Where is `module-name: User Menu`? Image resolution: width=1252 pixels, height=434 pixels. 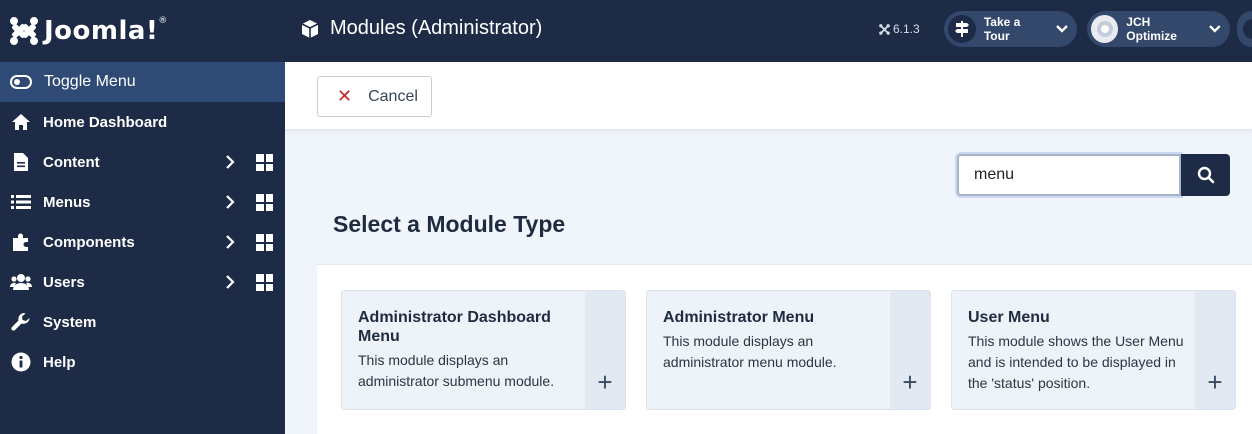
module-name: User Menu is located at coordinates (1009, 317).